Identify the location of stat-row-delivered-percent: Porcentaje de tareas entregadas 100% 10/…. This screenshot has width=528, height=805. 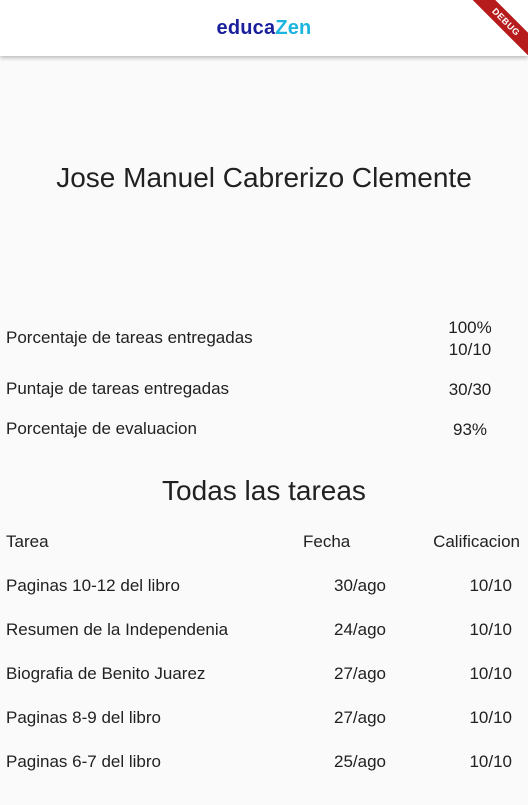
(263, 339).